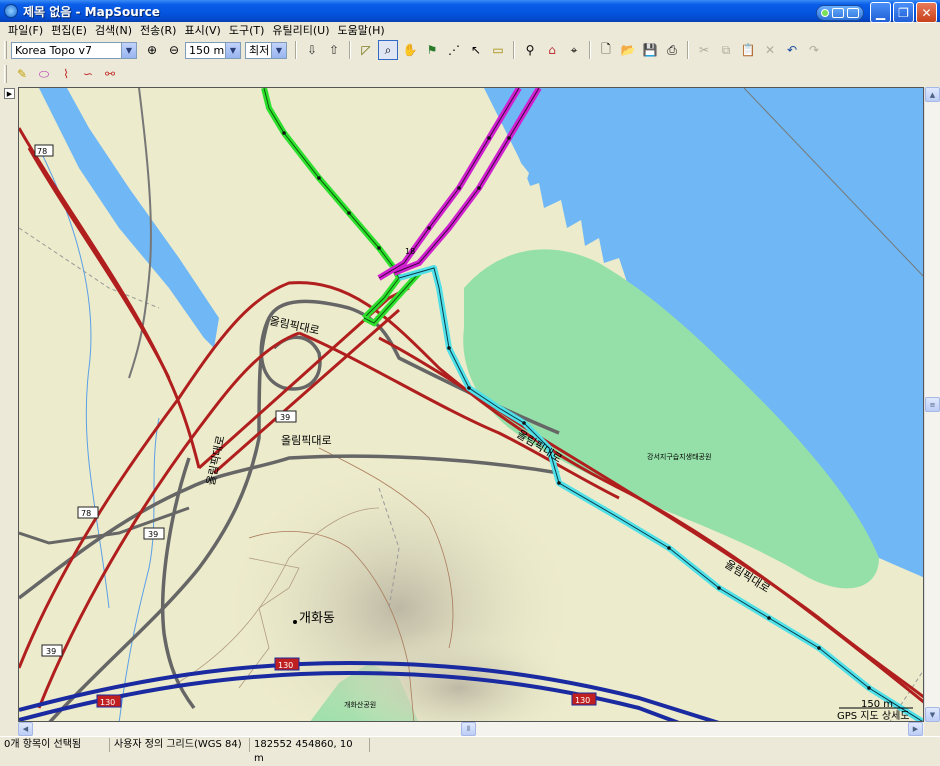  I want to click on scroll-thumb-horizontal: ⦀, so click(468, 729).